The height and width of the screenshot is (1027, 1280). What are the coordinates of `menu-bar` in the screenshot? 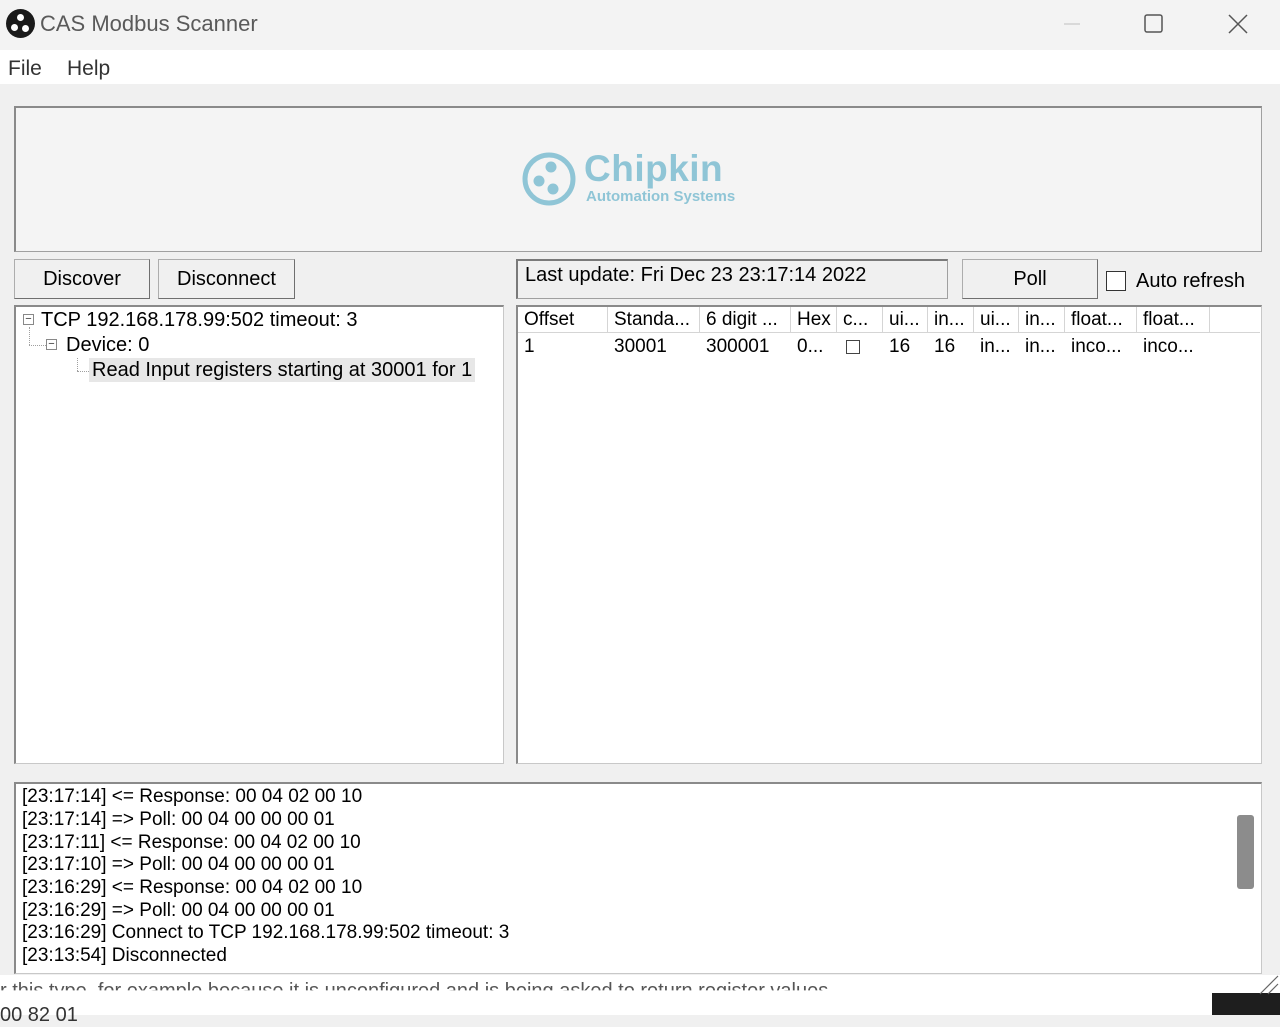 It's located at (640, 67).